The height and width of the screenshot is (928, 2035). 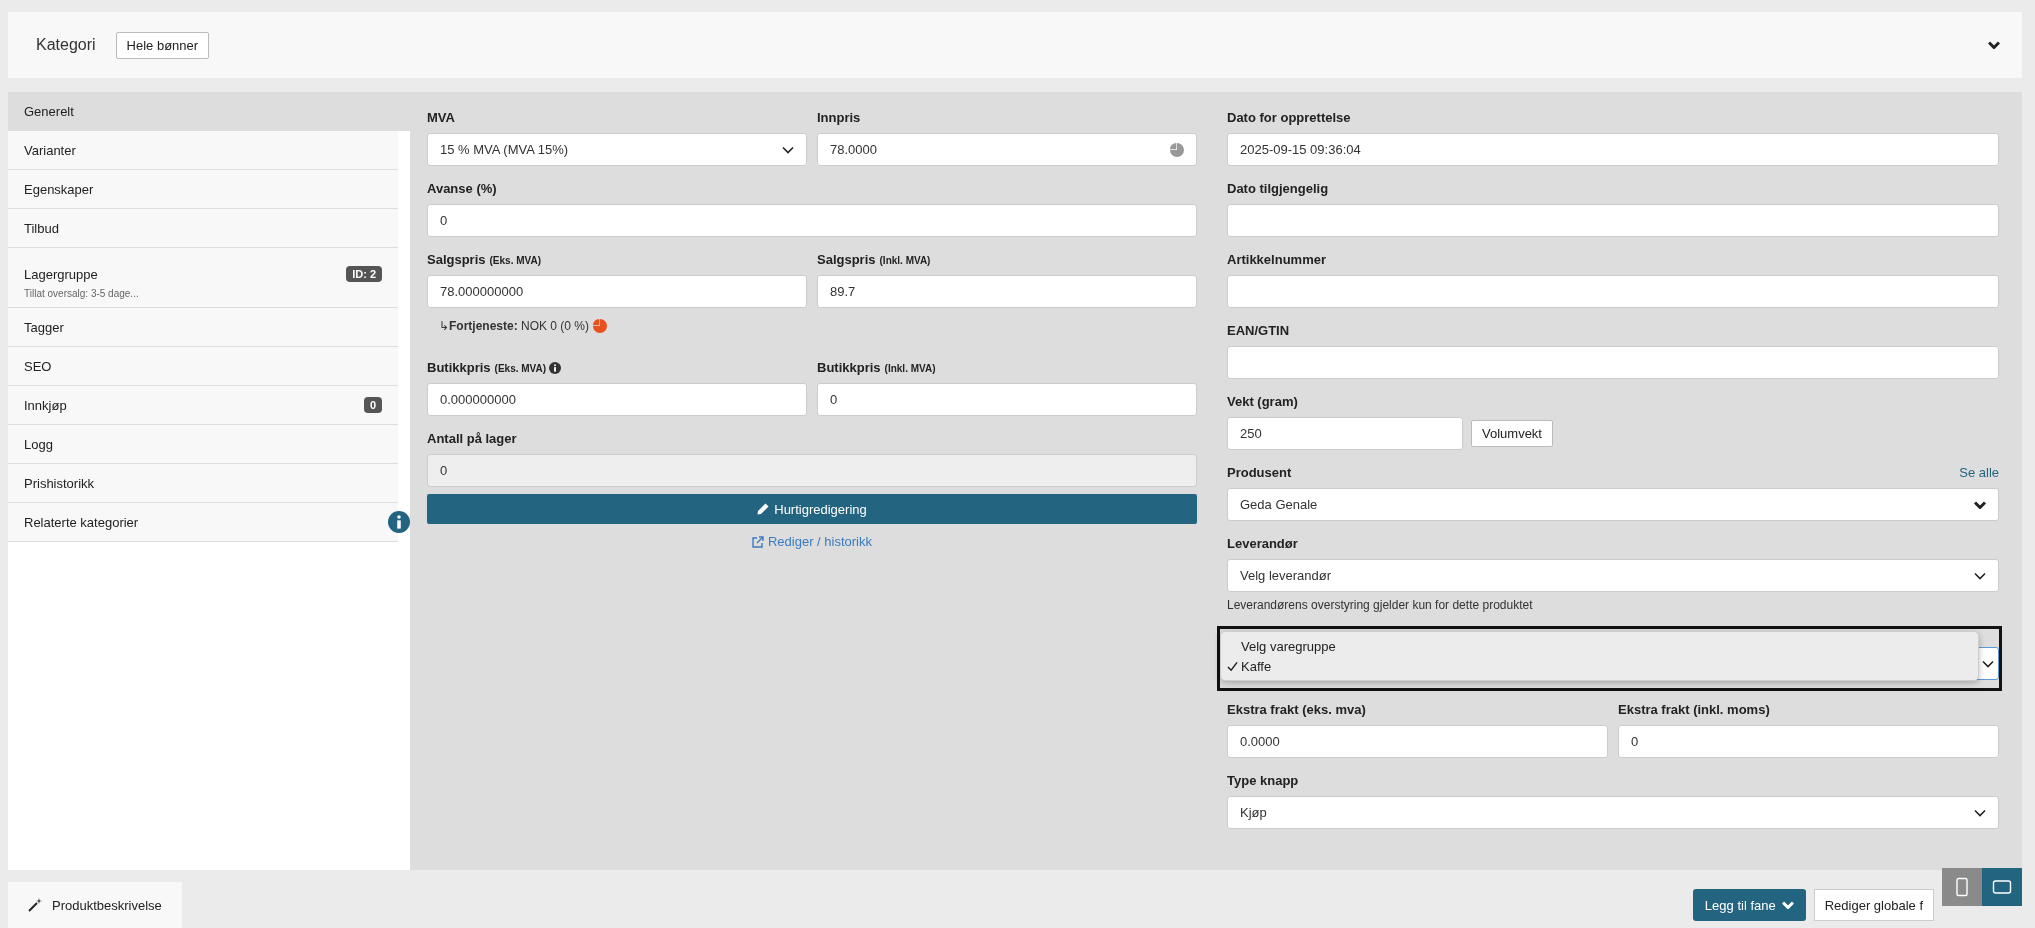 I want to click on select-field: 15 % MVA (MVA 15%), so click(x=617, y=149).